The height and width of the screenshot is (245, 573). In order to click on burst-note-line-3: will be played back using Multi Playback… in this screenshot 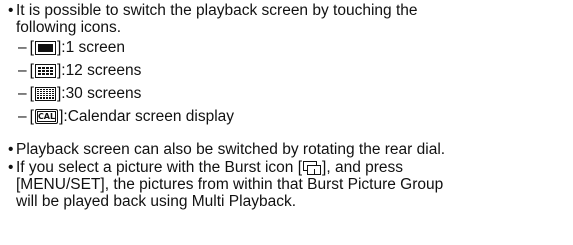, I will do `click(156, 201)`.